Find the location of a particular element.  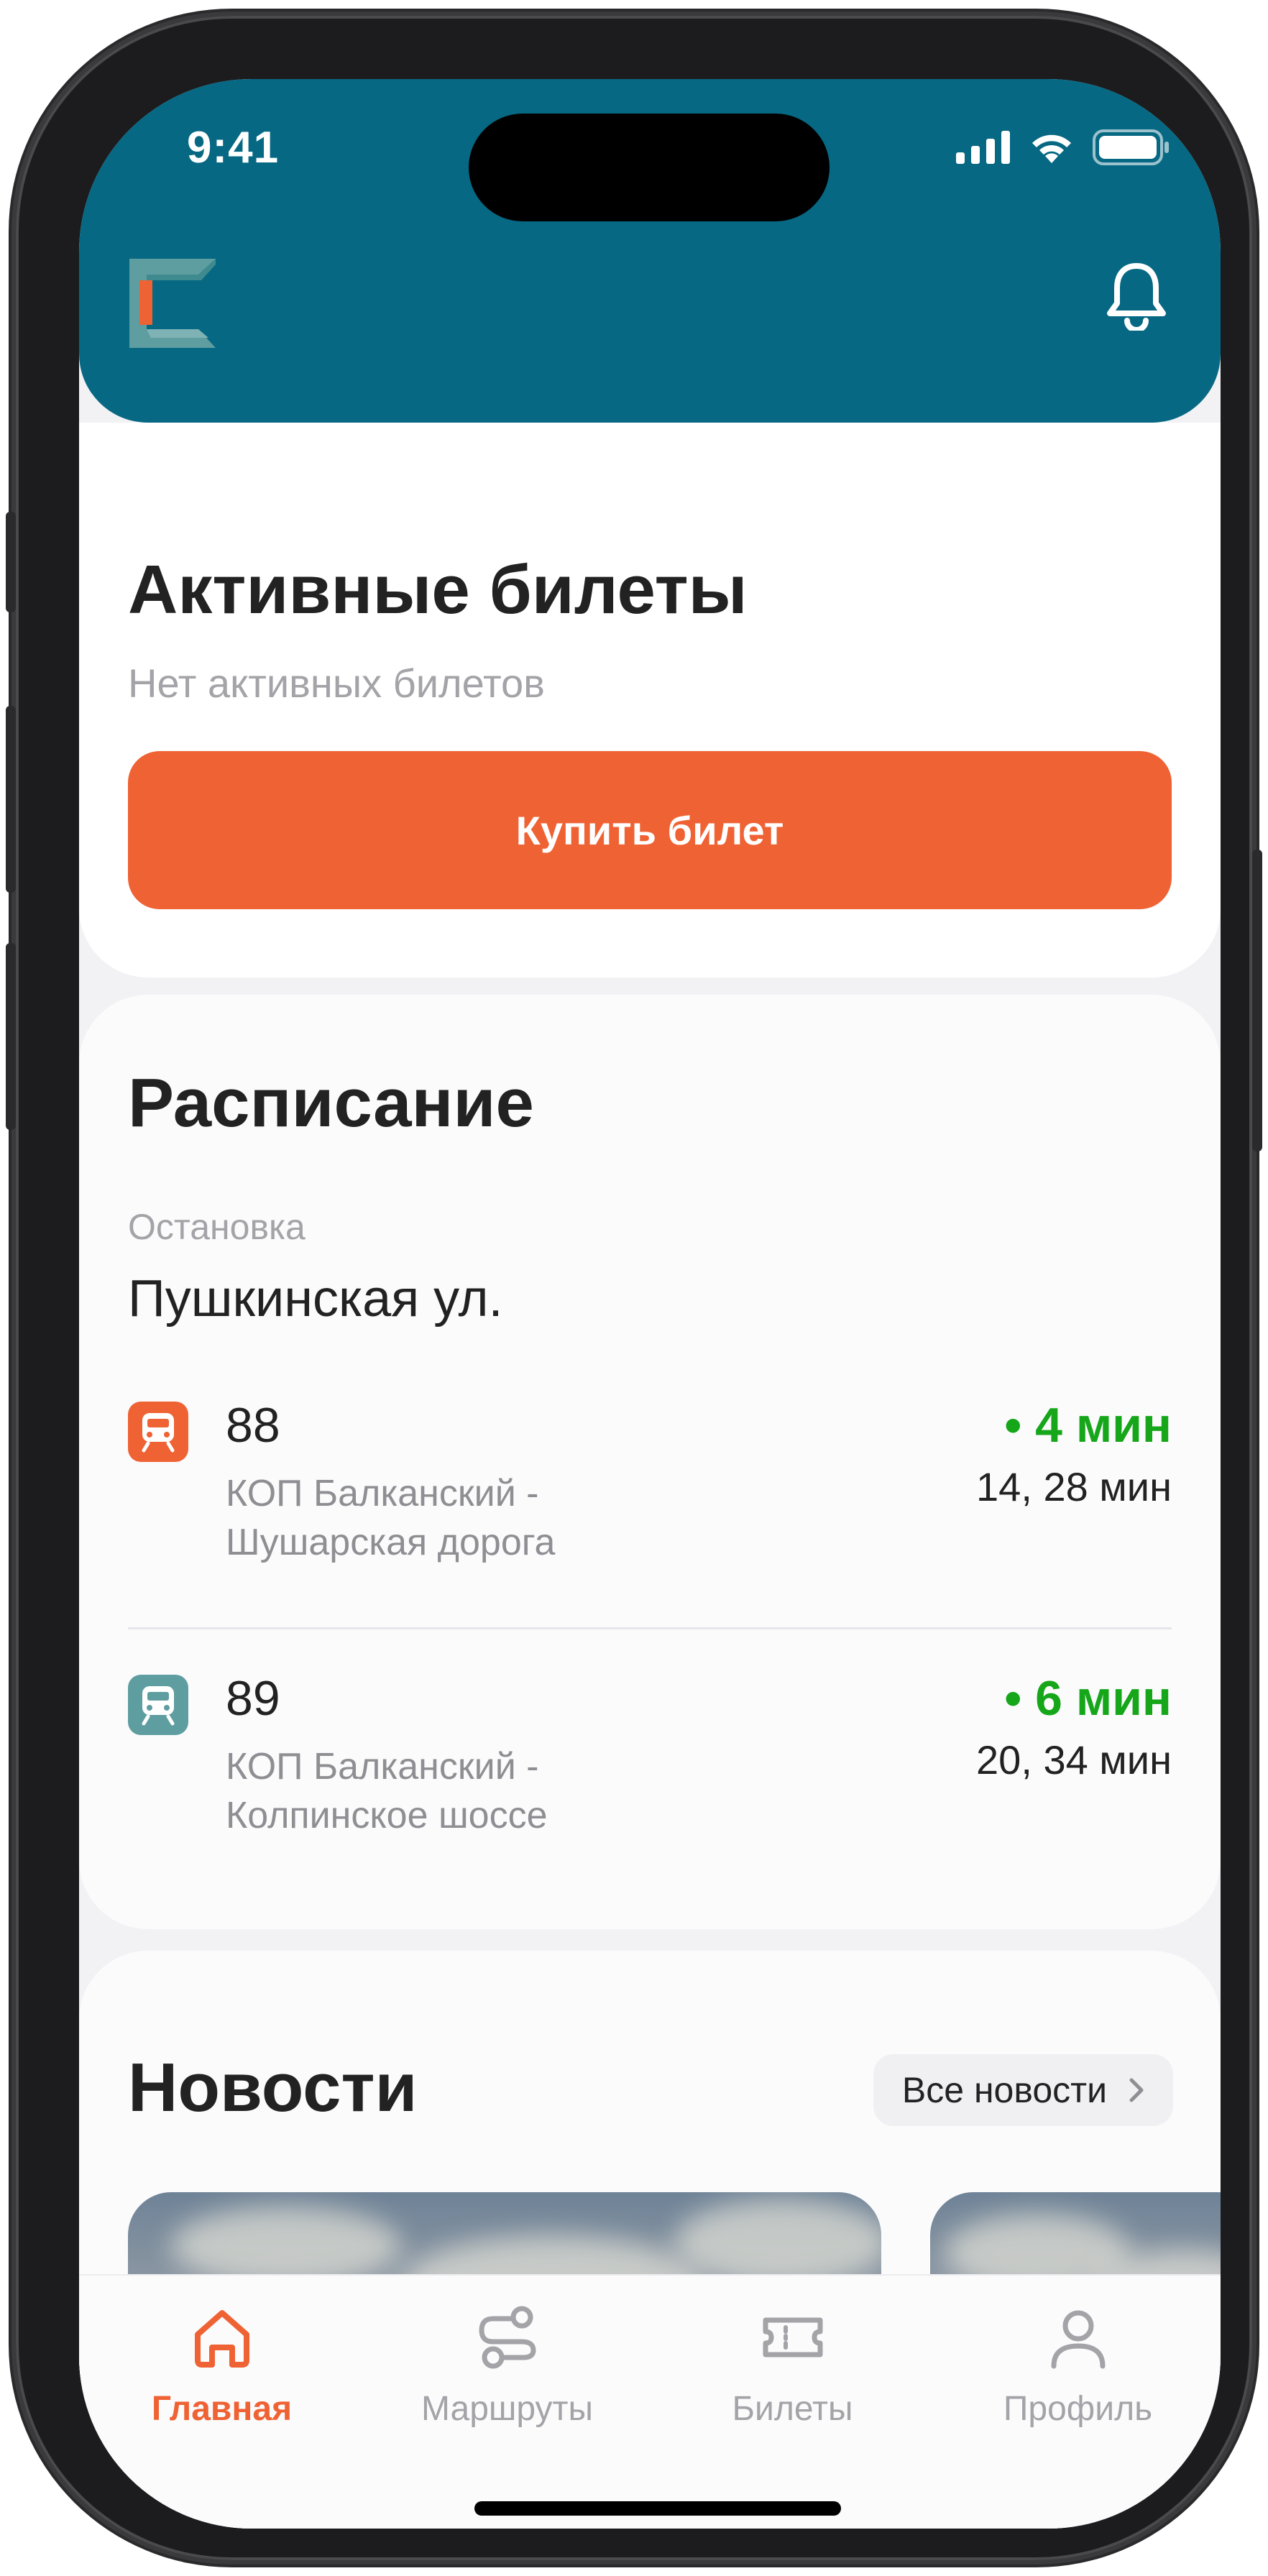

tab-label: Билеты is located at coordinates (792, 2409).